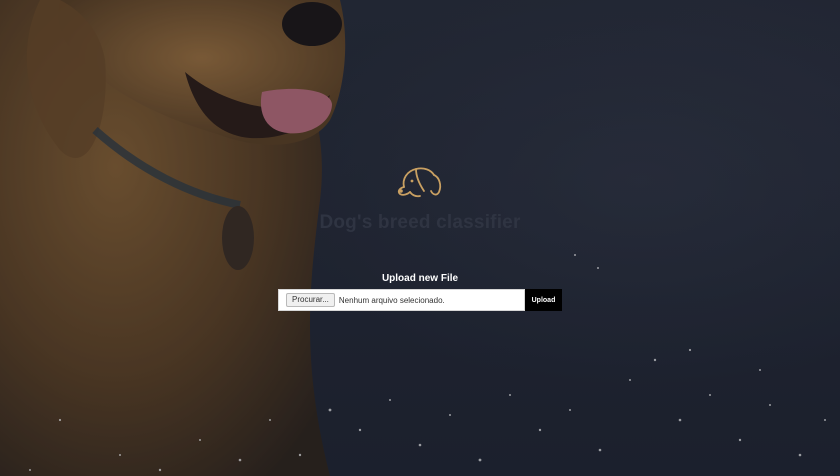  Describe the element at coordinates (420, 278) in the screenshot. I see `upload-heading: Upload new File` at that location.